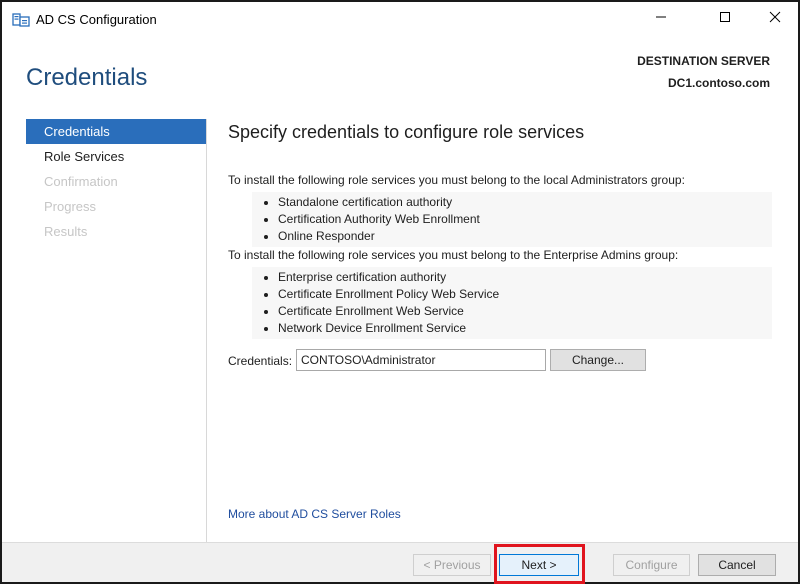 The image size is (800, 584). I want to click on configure-button: Configure, so click(651, 565).